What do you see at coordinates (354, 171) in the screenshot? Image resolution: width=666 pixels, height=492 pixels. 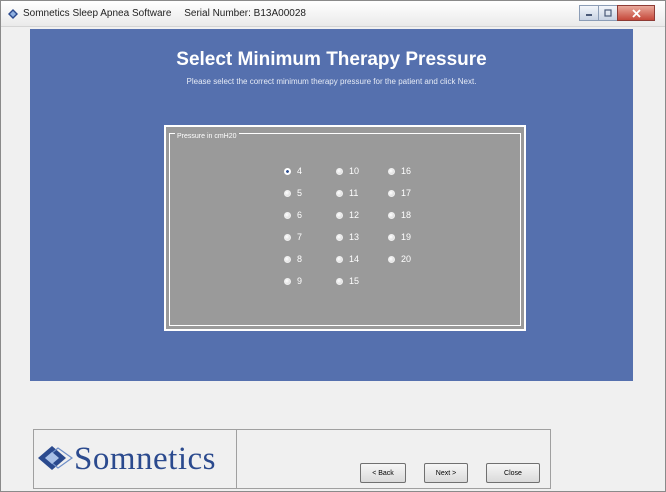 I see `pressure-option-label: 10` at bounding box center [354, 171].